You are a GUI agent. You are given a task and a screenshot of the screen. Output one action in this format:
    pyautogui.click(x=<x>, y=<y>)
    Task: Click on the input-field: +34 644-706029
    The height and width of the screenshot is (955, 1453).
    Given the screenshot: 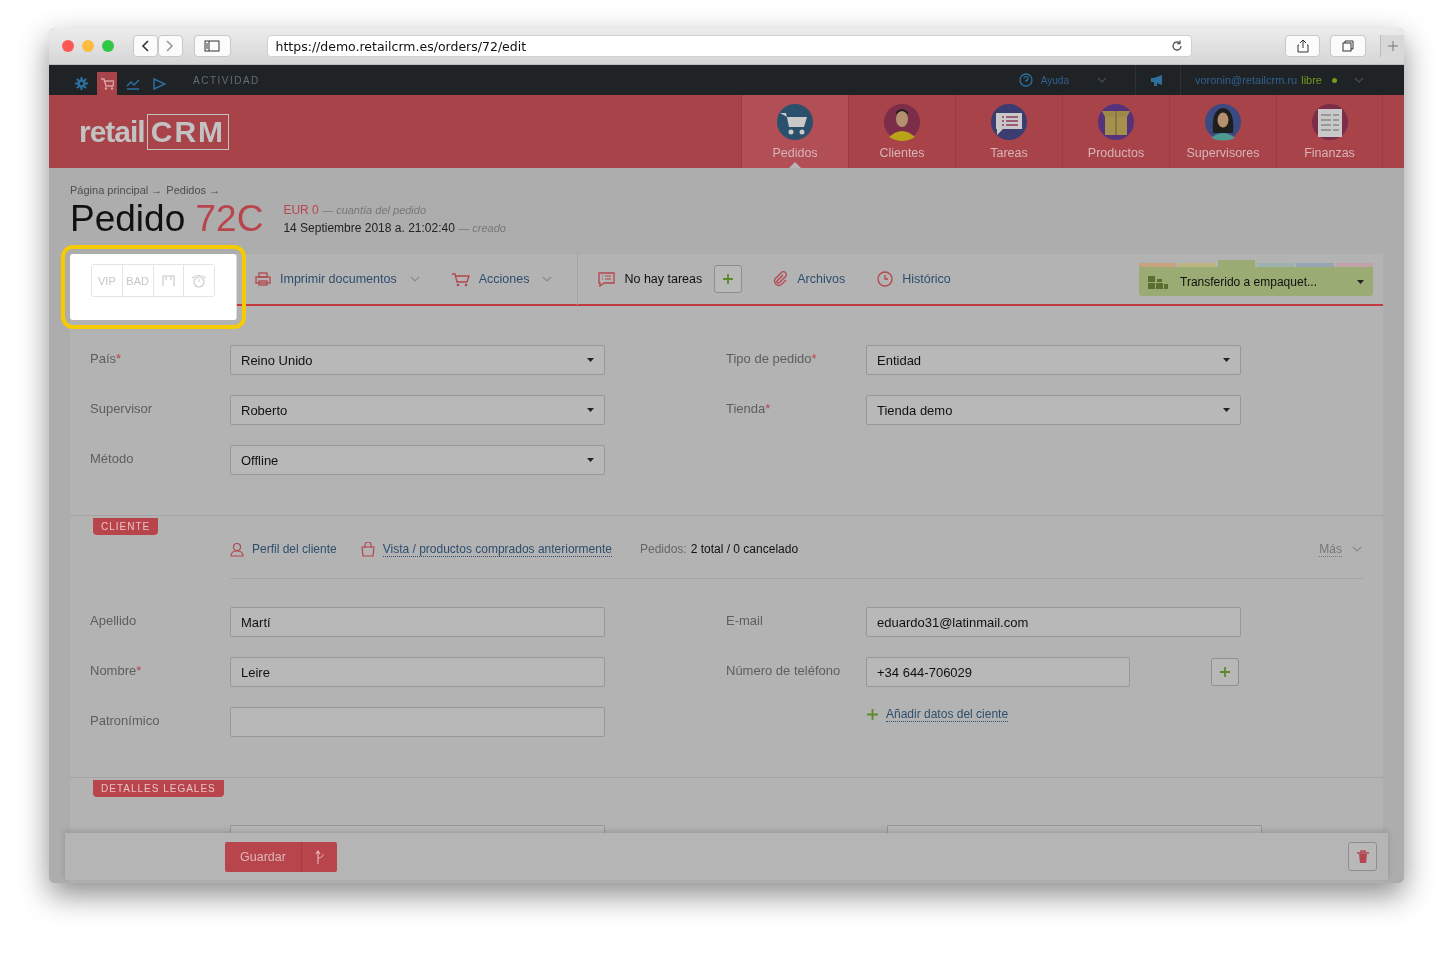 What is the action you would take?
    pyautogui.click(x=998, y=672)
    